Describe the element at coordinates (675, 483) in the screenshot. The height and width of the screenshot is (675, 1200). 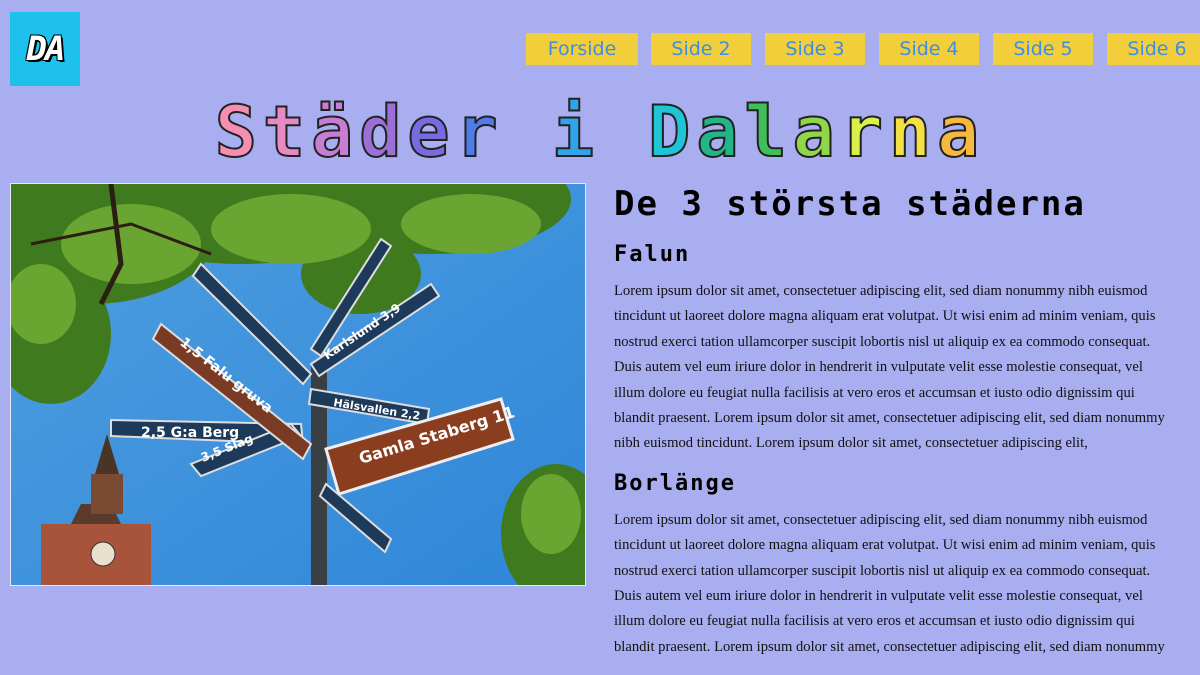
I see `section-title-borlange: Borlänge` at that location.